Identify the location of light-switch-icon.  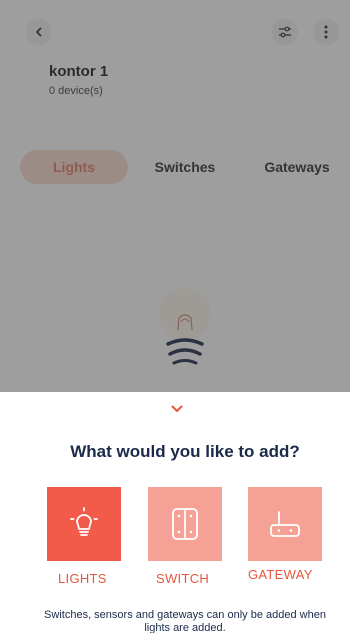
(185, 524).